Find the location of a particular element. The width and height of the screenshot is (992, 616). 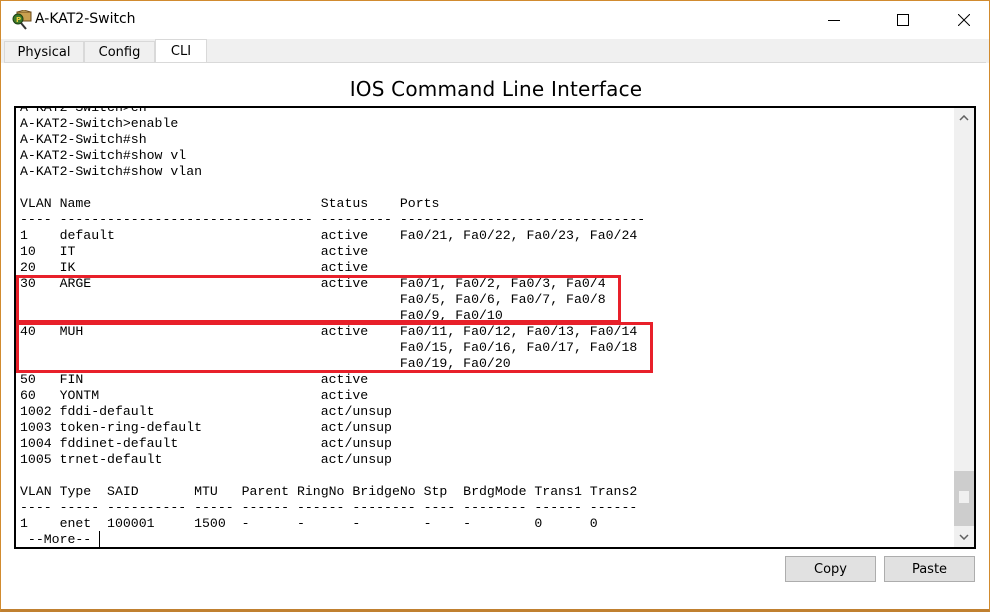

terminal-line: 50 FIN active is located at coordinates (210, 379).